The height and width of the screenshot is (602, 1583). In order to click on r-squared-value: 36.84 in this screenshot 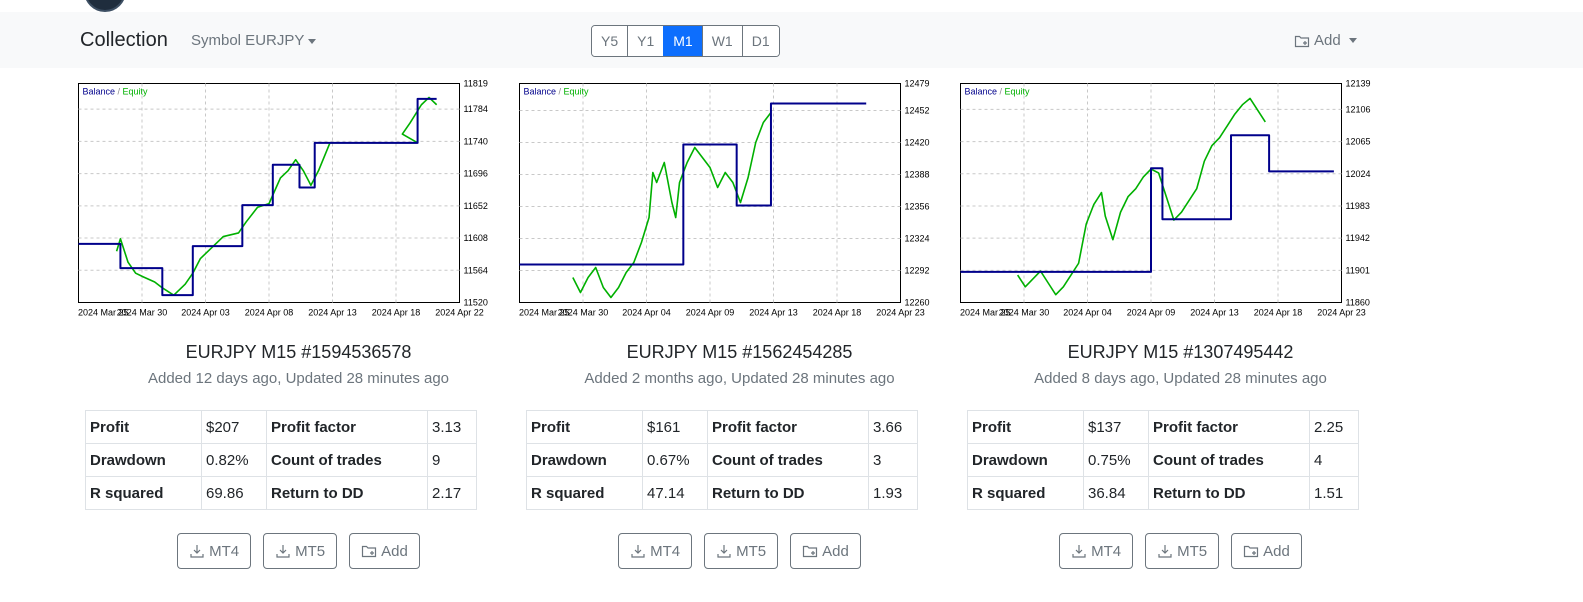, I will do `click(1116, 493)`.